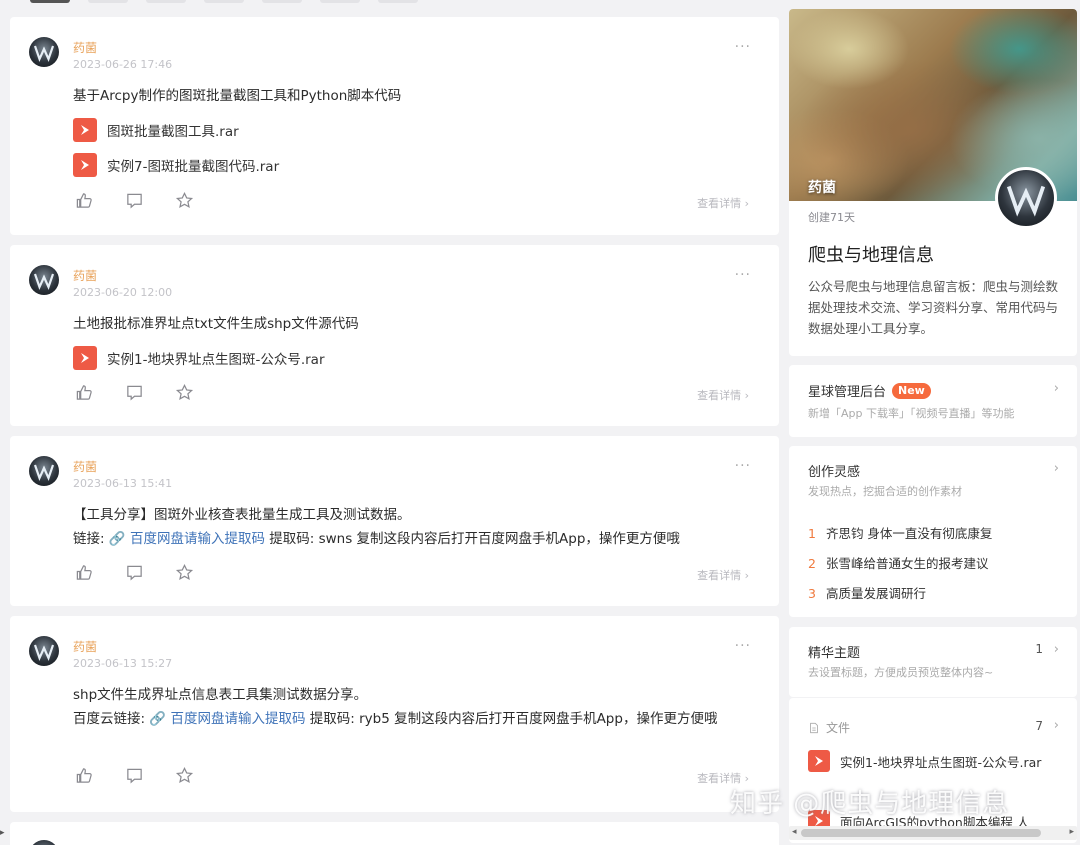 This screenshot has width=1080, height=845. Describe the element at coordinates (921, 833) in the screenshot. I see `scrollbar-thumb` at that location.